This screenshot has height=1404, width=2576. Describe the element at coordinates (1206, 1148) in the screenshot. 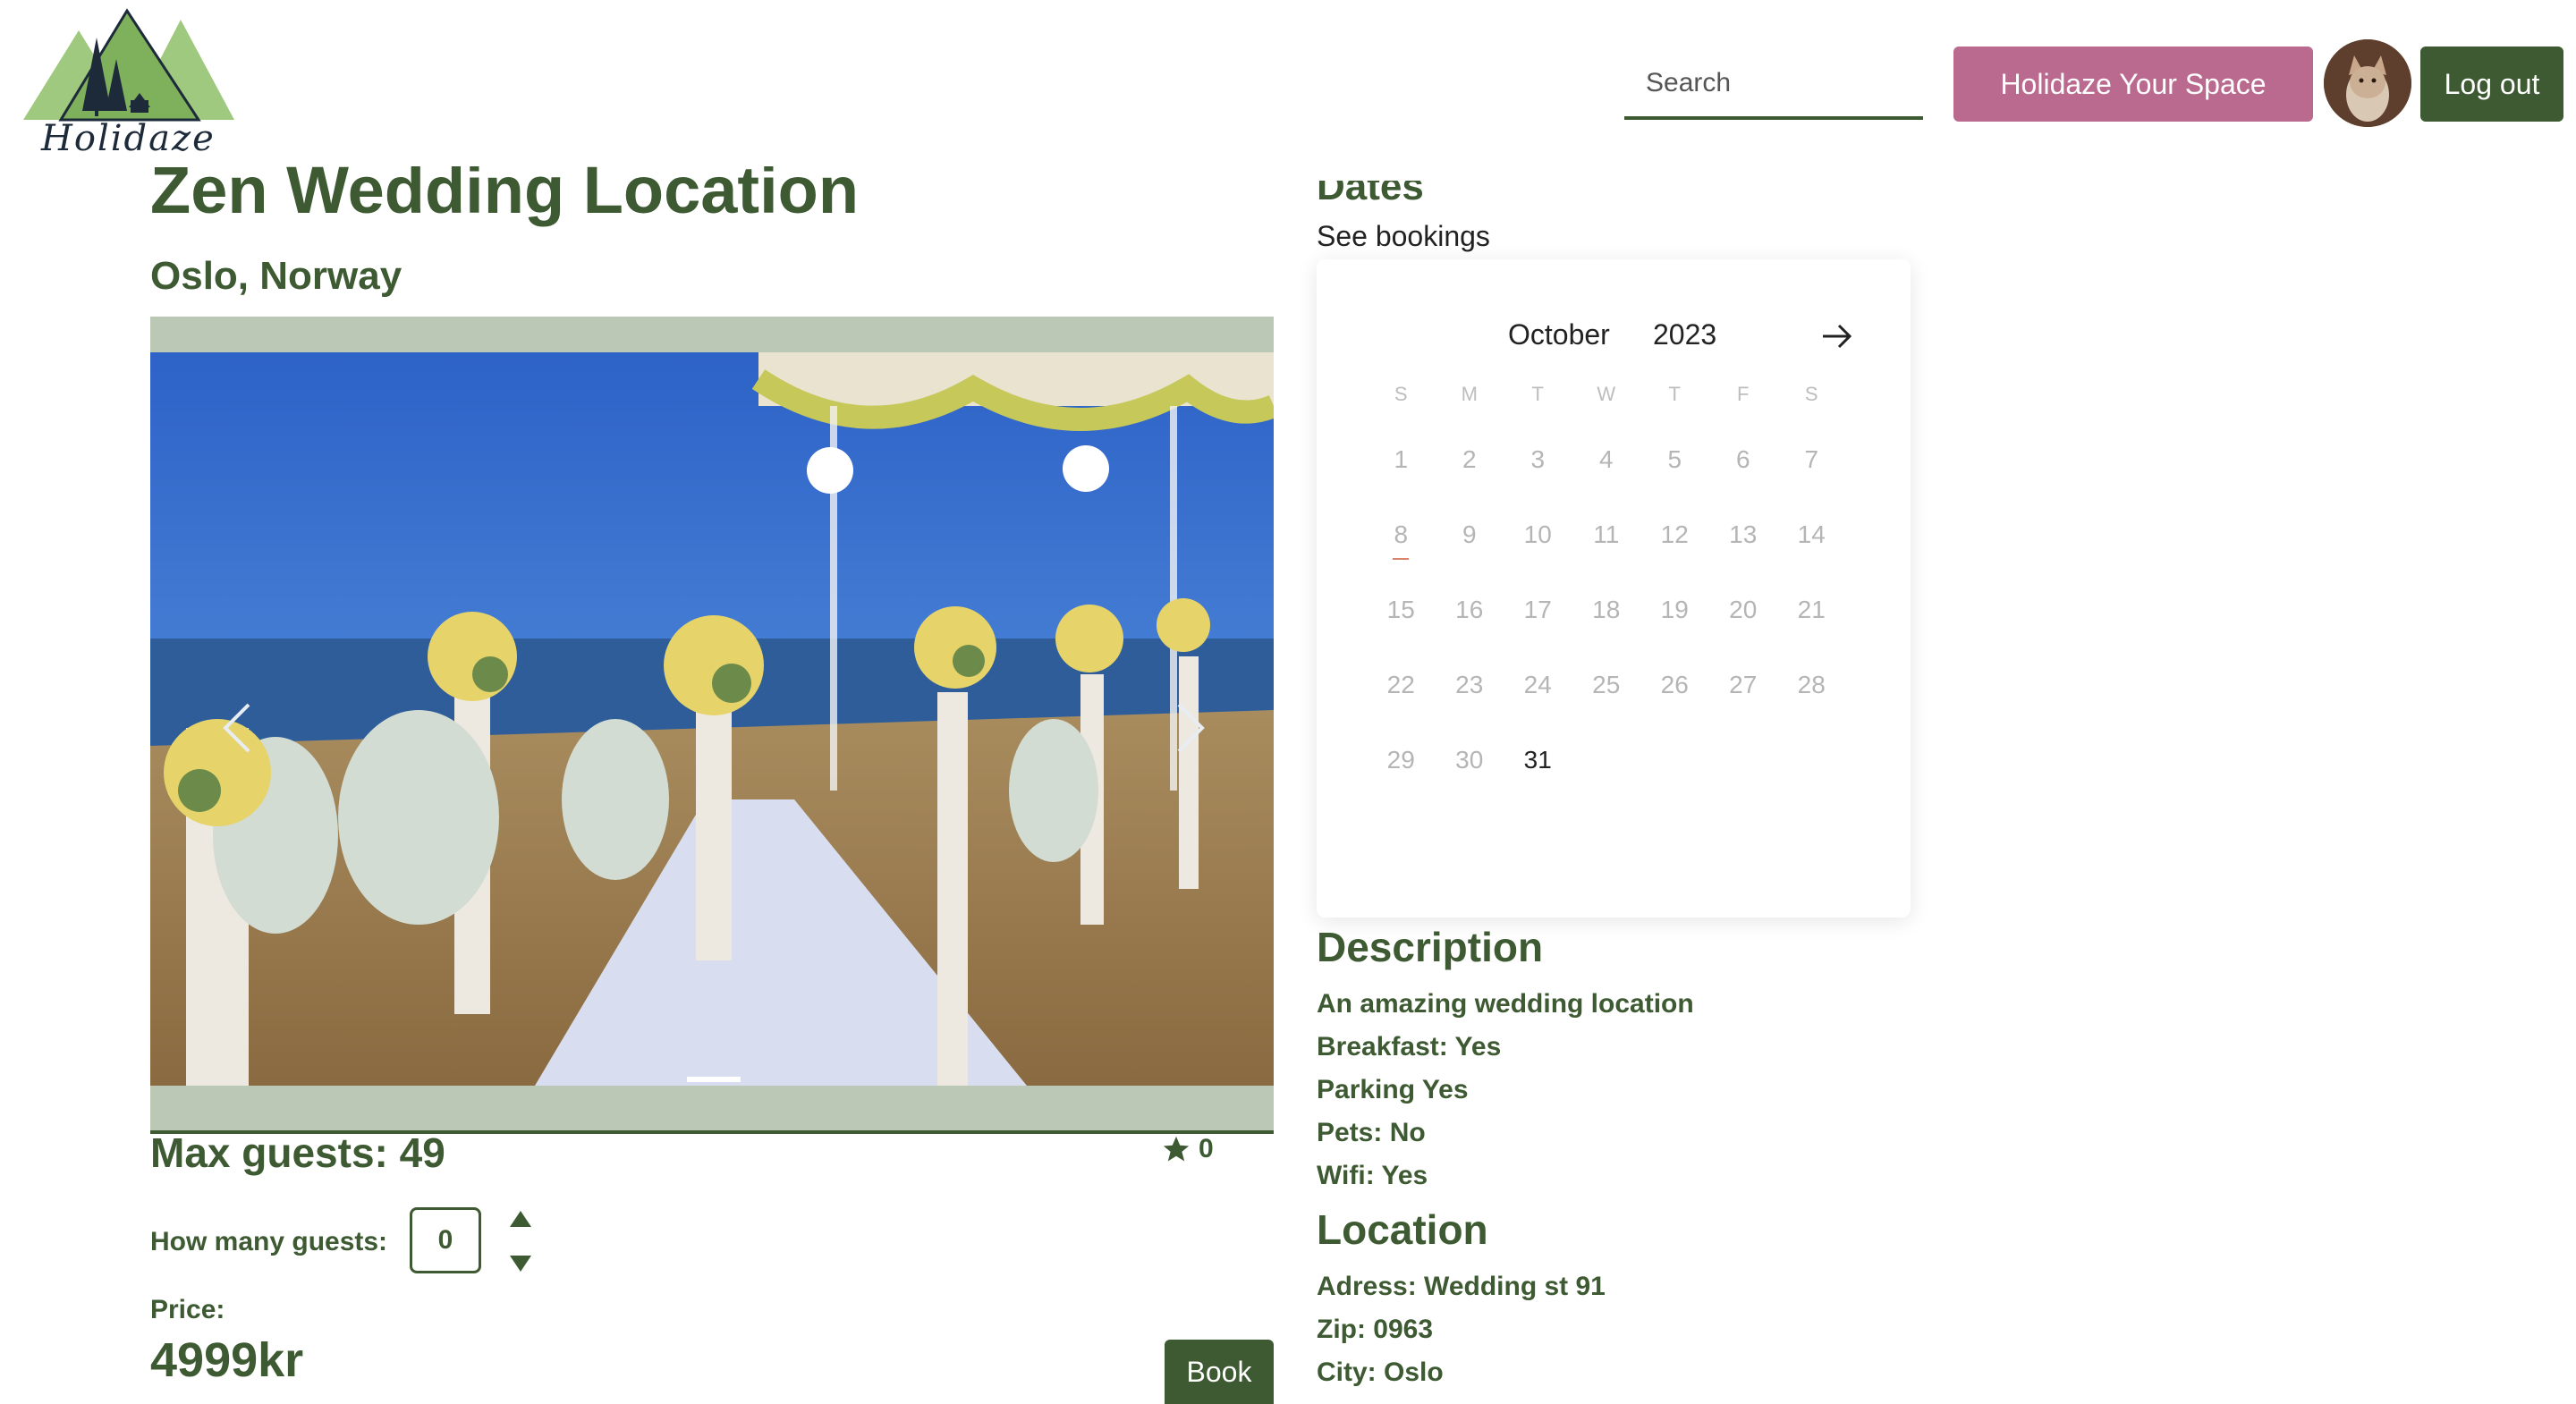

I see `rating-value: 0` at that location.